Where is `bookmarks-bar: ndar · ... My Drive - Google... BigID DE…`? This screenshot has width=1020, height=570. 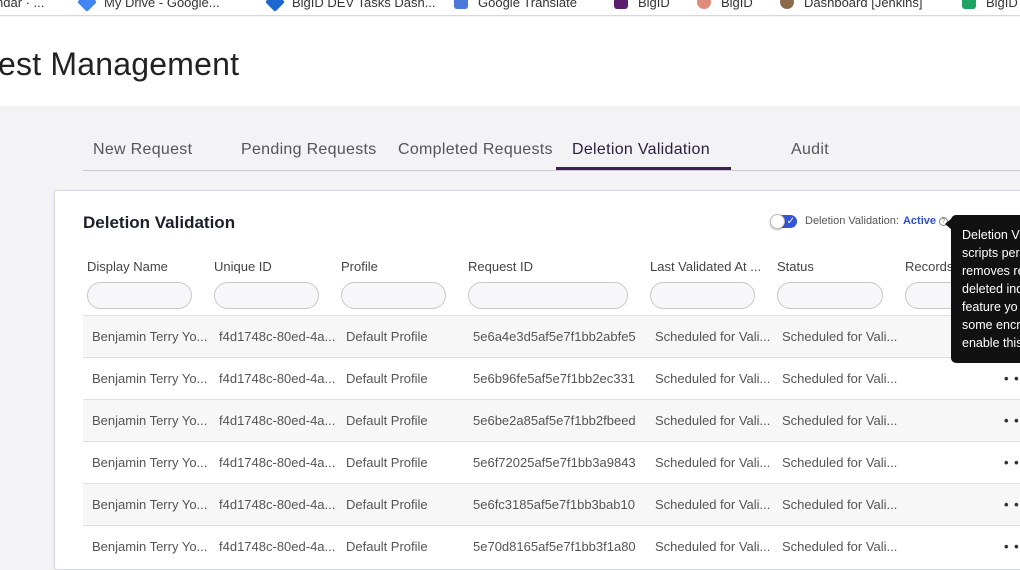
bookmarks-bar: ndar · ... My Drive - Google... BigID DE… is located at coordinates (510, 8).